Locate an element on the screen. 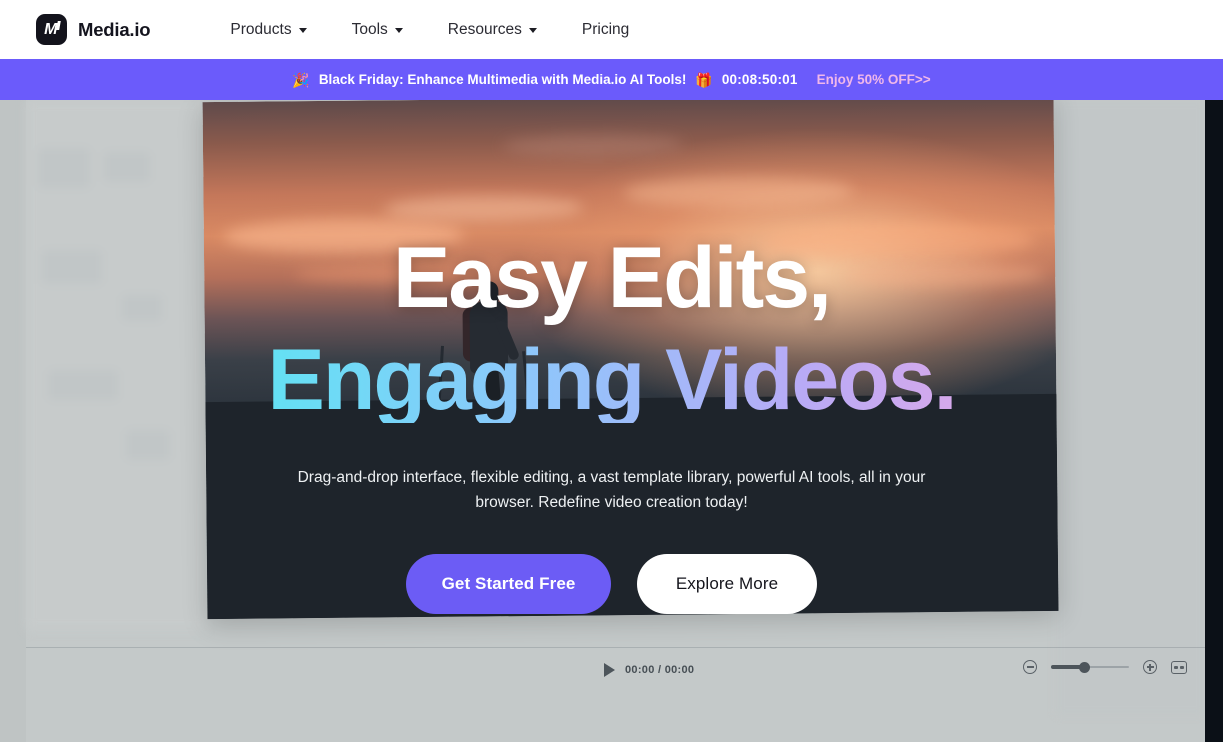  nav-item-tools: Tools is located at coordinates (377, 30).